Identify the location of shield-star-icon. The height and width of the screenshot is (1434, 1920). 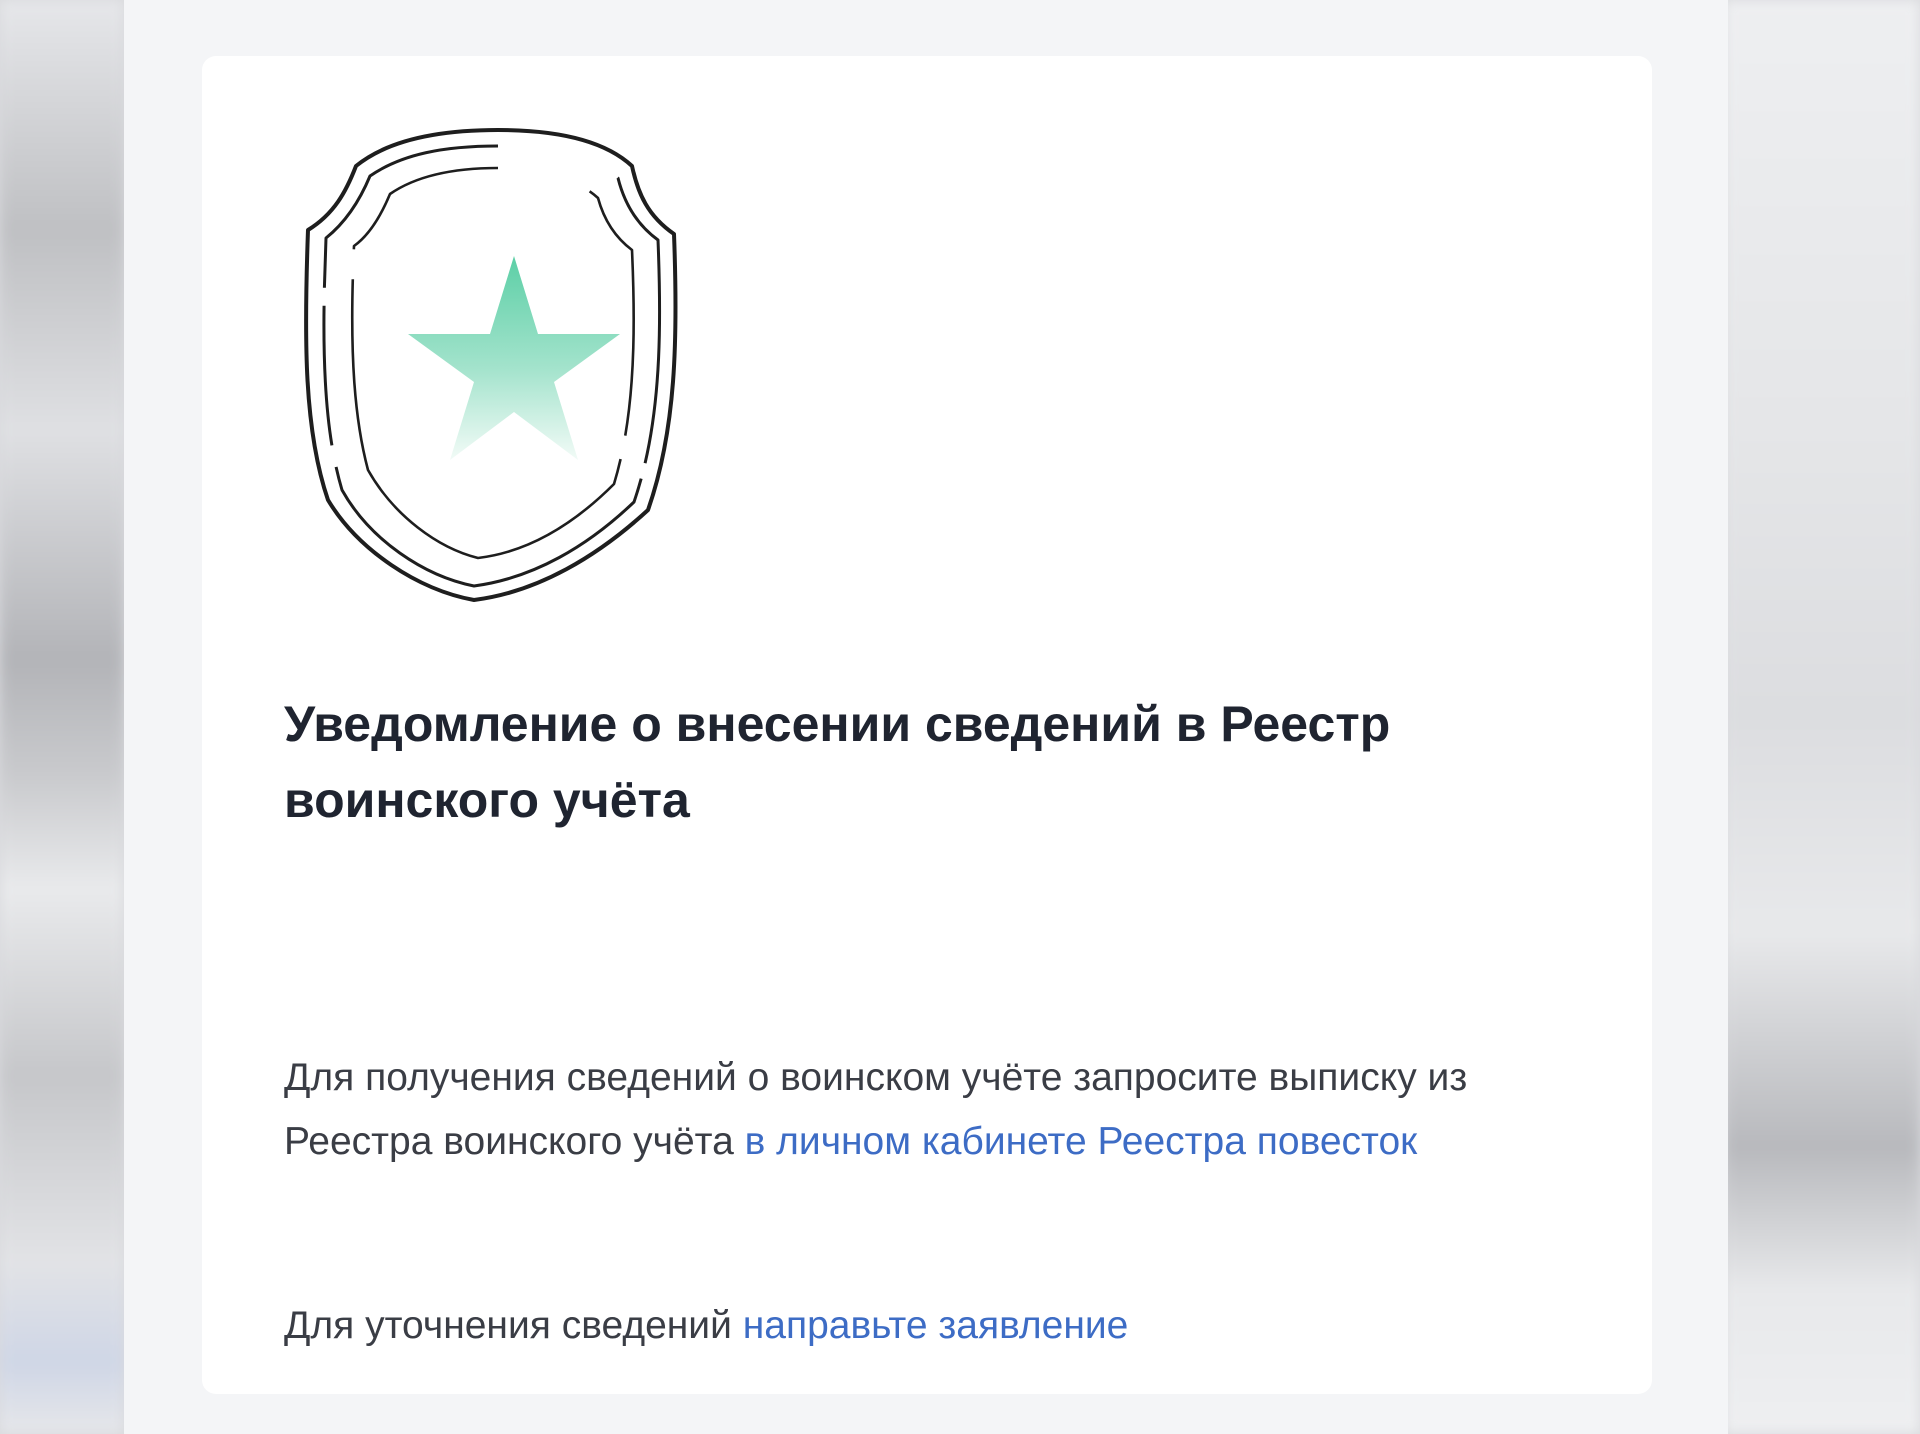
(491, 365).